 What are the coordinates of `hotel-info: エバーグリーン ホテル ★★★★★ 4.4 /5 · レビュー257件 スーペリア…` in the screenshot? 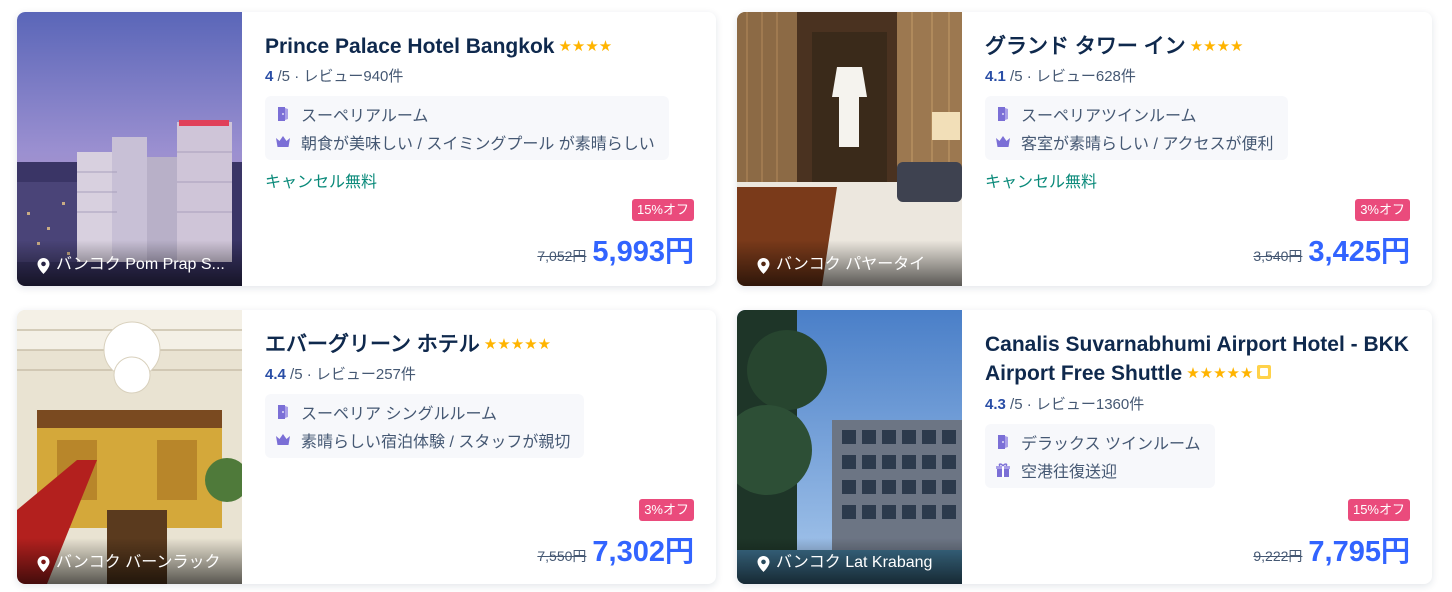 It's located at (490, 447).